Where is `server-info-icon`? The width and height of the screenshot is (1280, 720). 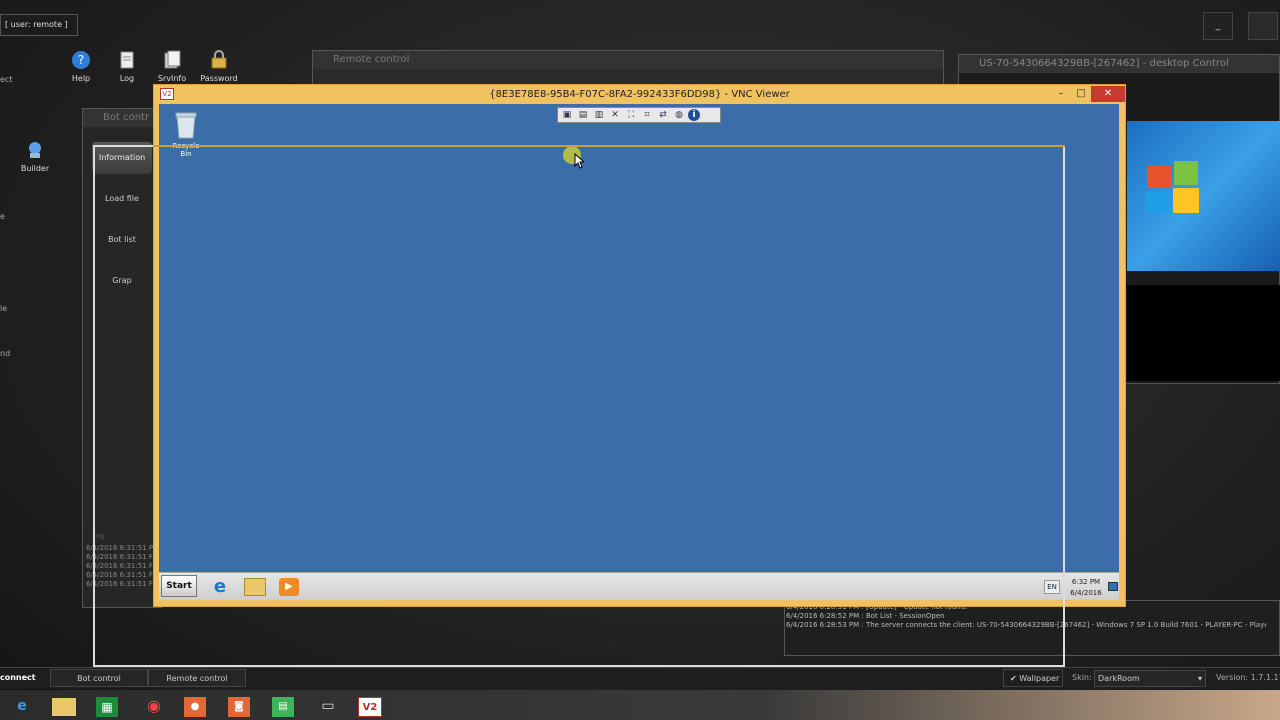
server-info-icon is located at coordinates (172, 59).